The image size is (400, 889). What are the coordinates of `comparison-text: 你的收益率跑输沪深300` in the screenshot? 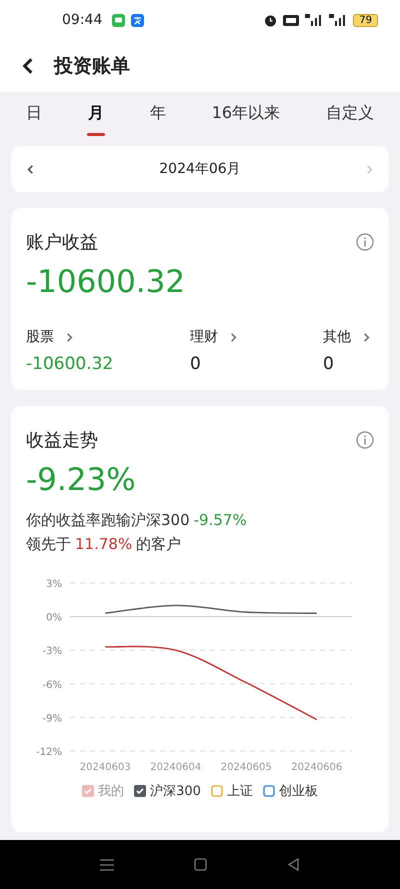 It's located at (108, 520).